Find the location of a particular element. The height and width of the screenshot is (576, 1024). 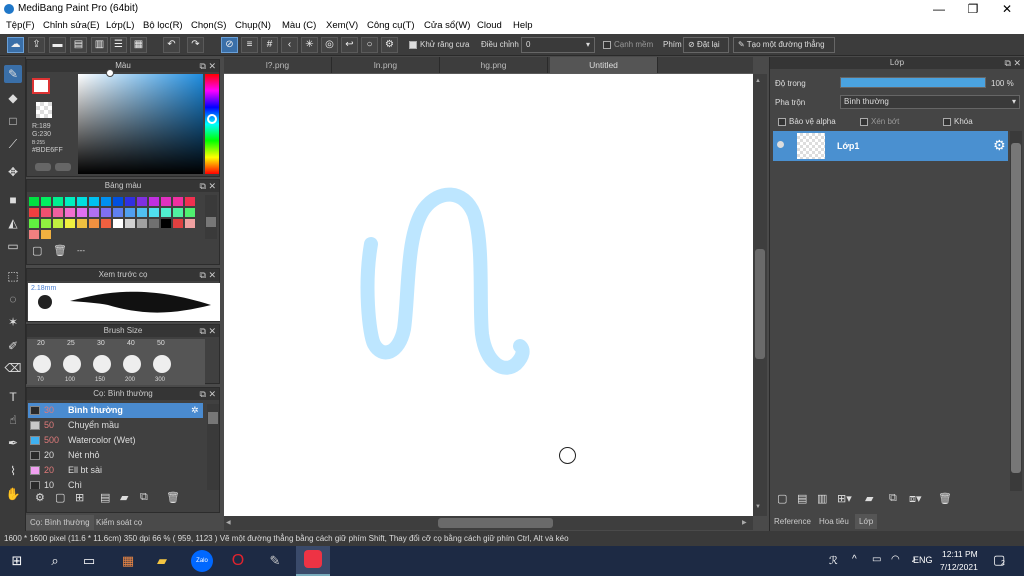

document-icon: ▥ is located at coordinates (99, 45).